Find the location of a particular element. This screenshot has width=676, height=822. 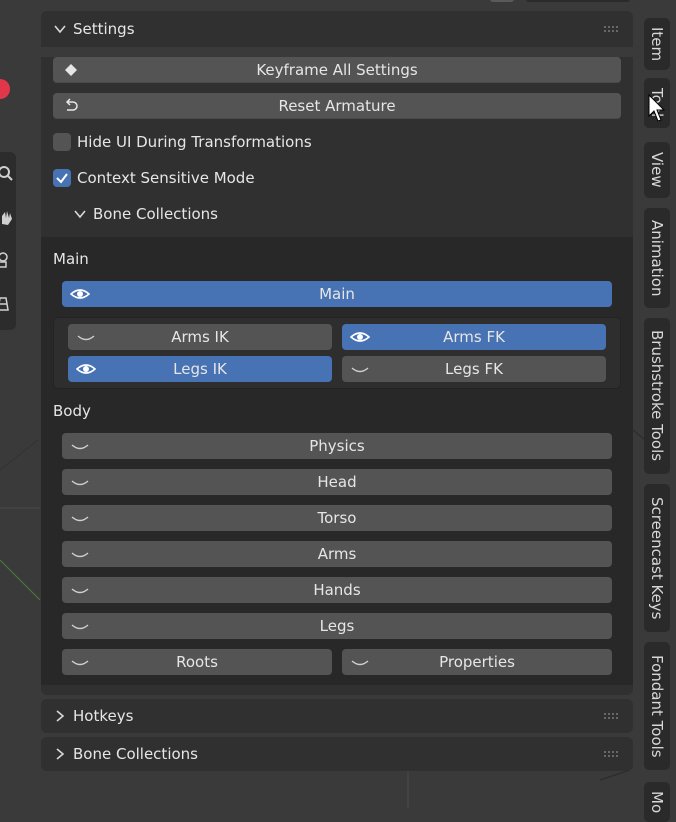

left-toolbar is located at coordinates (8, 241).